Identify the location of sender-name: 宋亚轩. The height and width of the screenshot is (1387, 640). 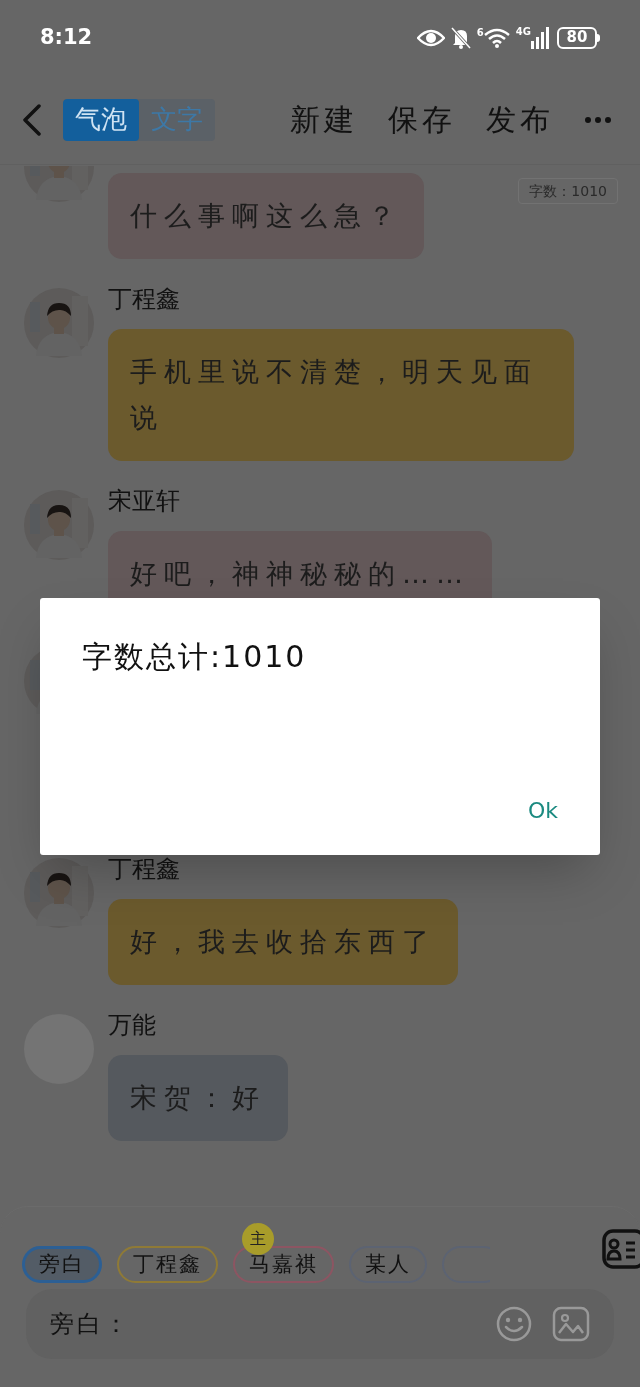
(144, 501).